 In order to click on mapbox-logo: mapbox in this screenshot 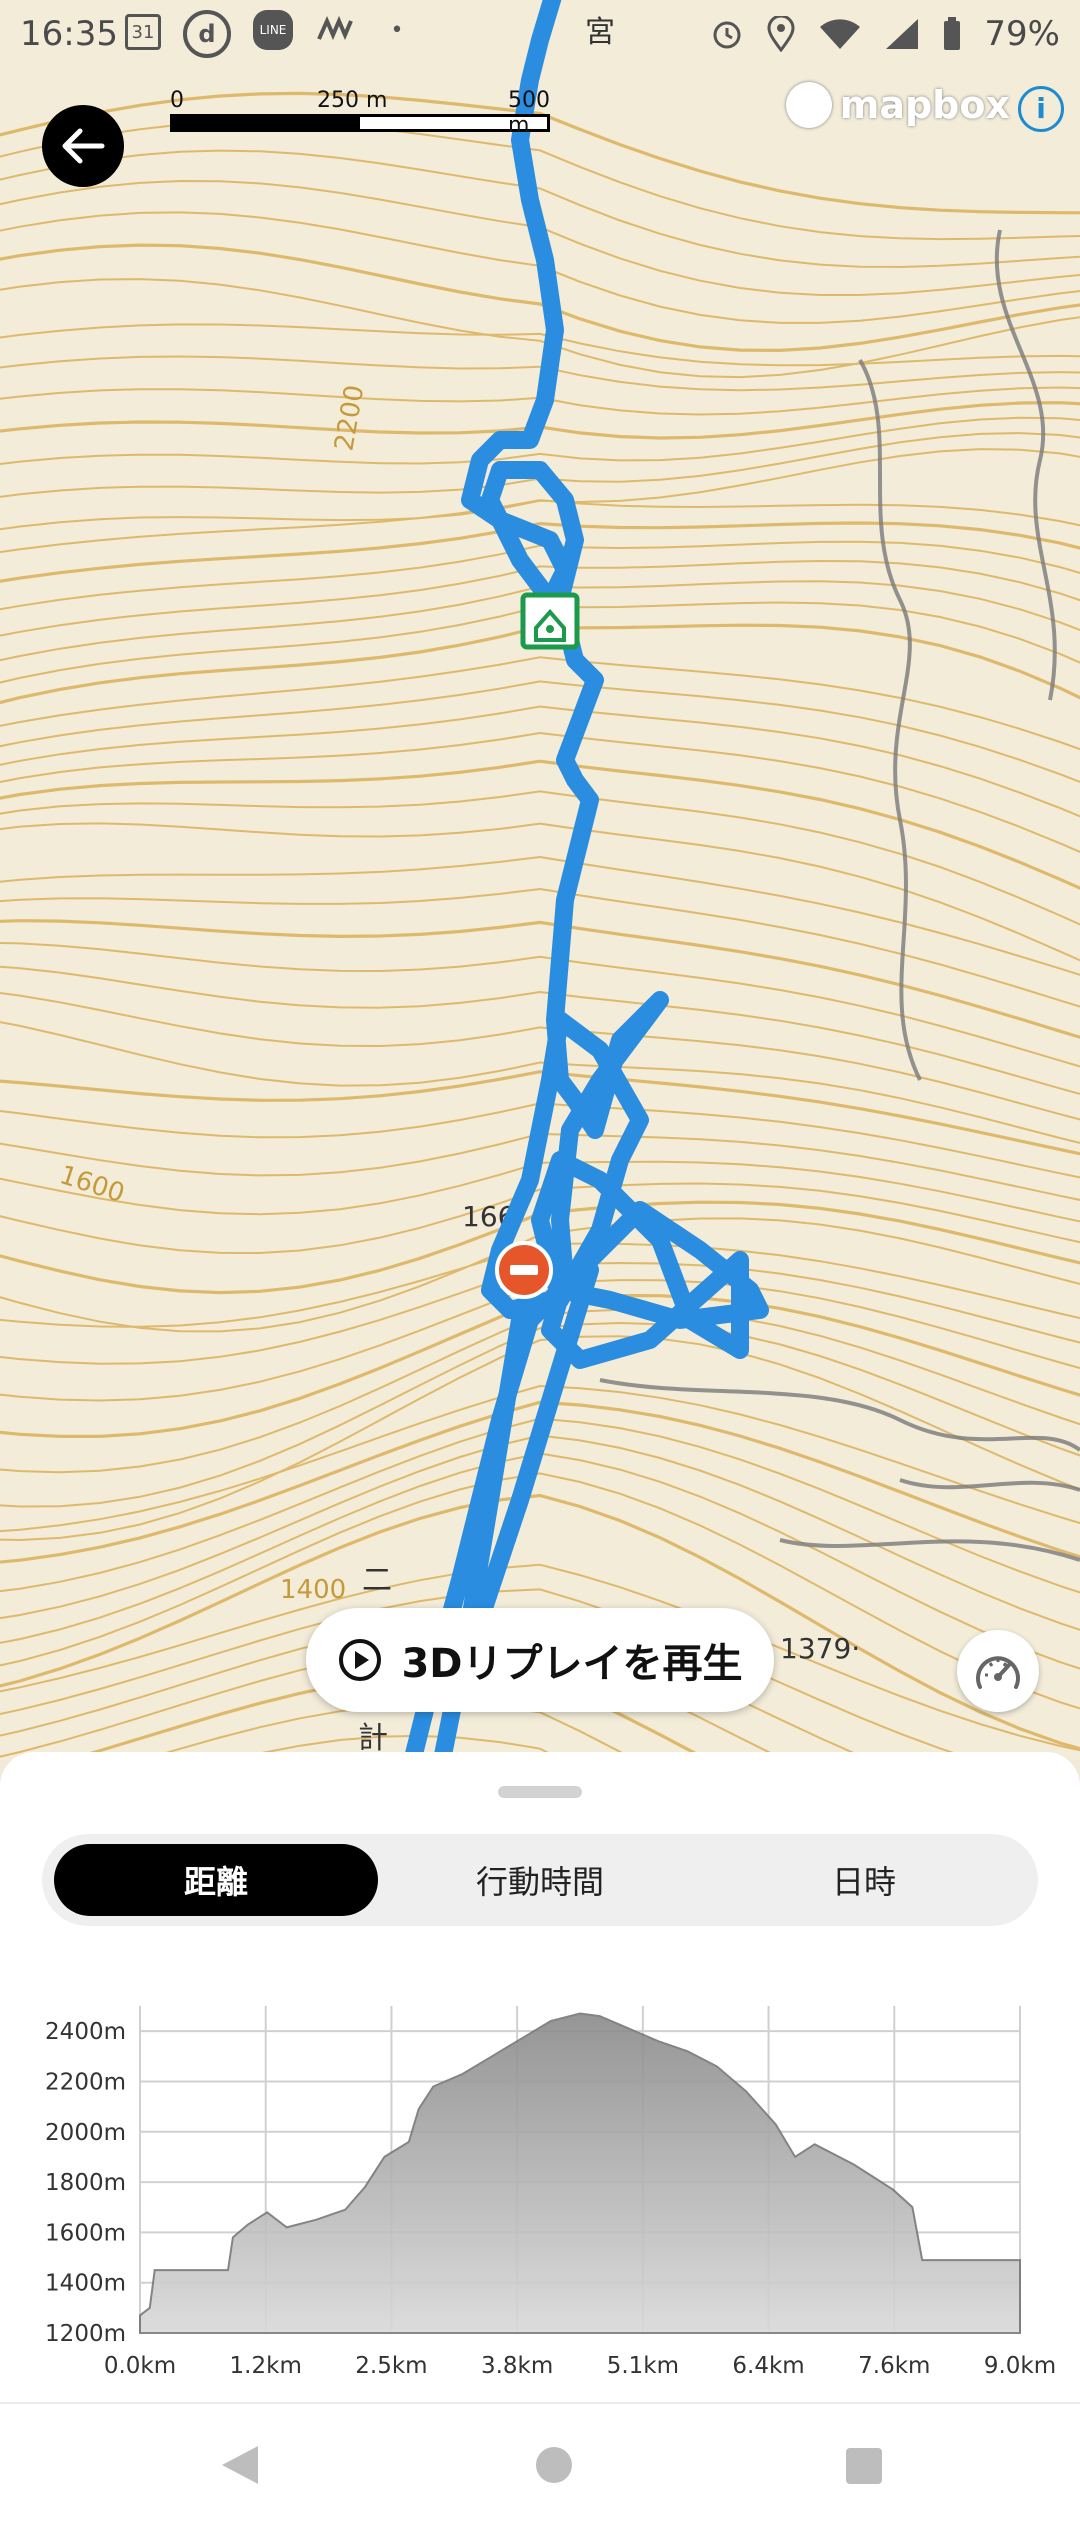, I will do `click(897, 105)`.